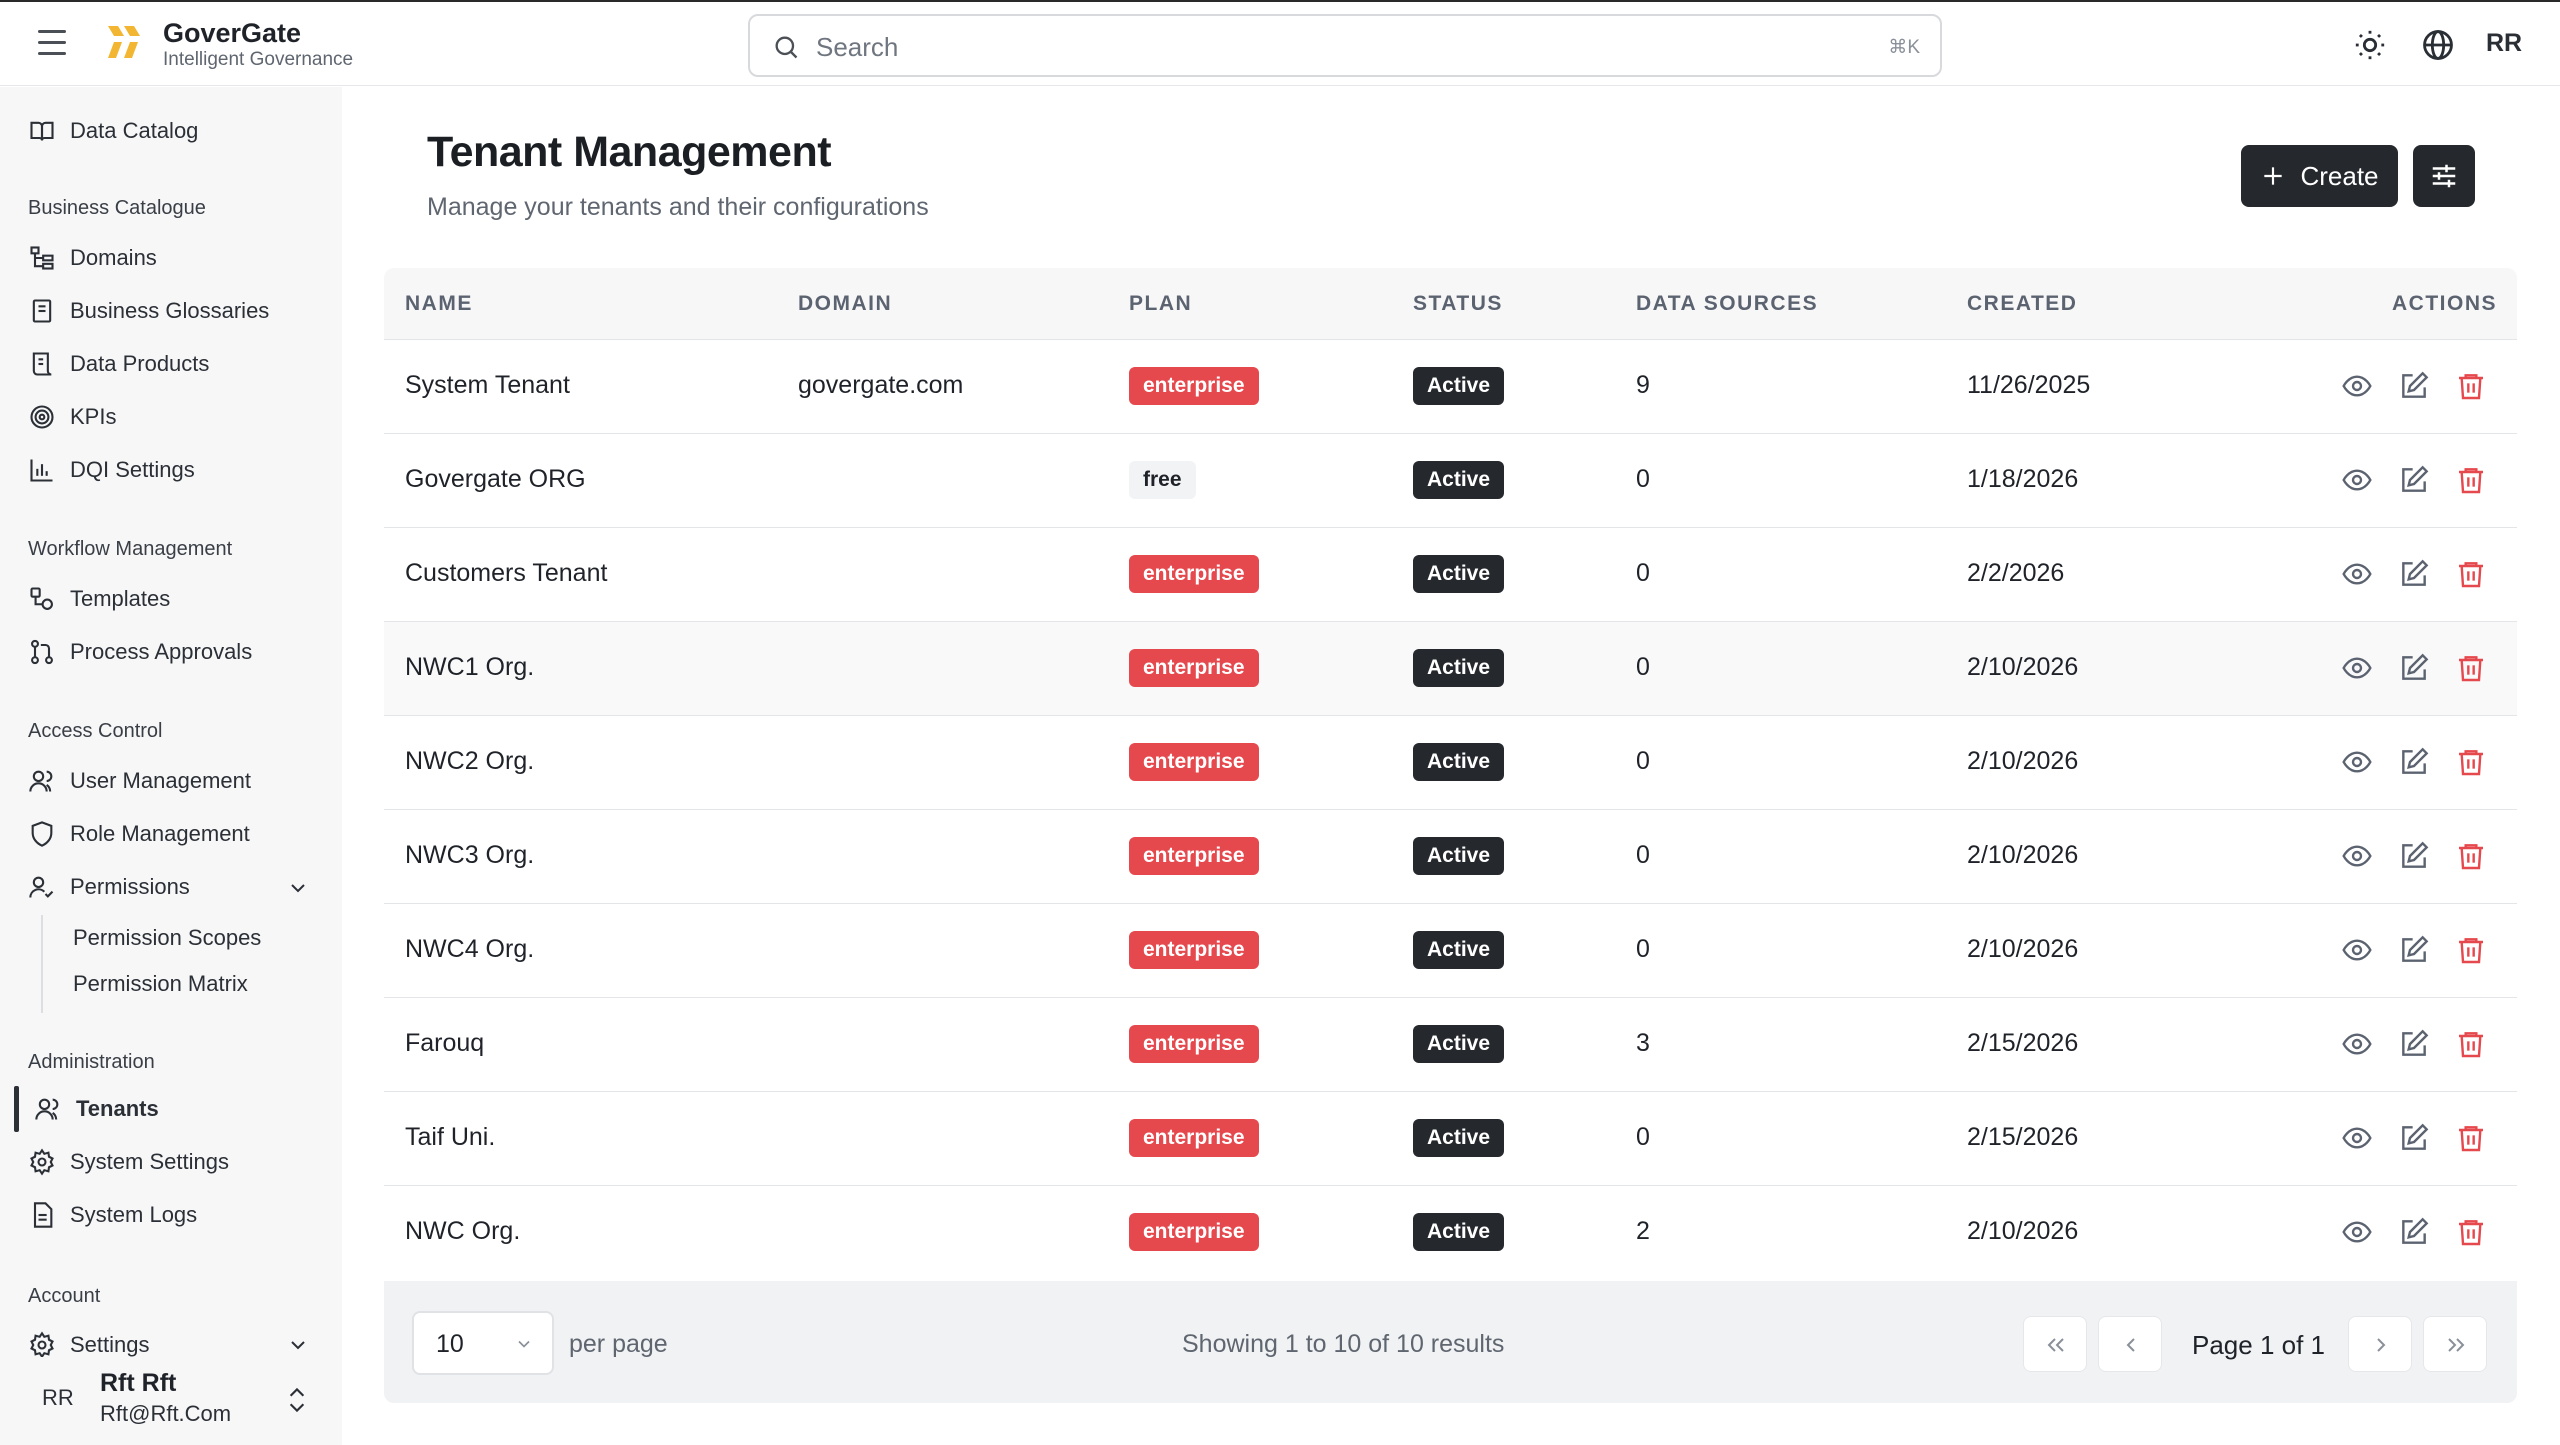  What do you see at coordinates (113, 131) in the screenshot?
I see `sidebar-item-data-catalog: Data Catalog` at bounding box center [113, 131].